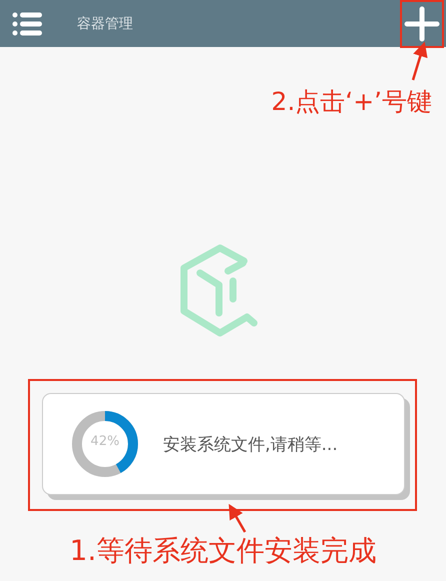  I want to click on add-icon, so click(422, 24).